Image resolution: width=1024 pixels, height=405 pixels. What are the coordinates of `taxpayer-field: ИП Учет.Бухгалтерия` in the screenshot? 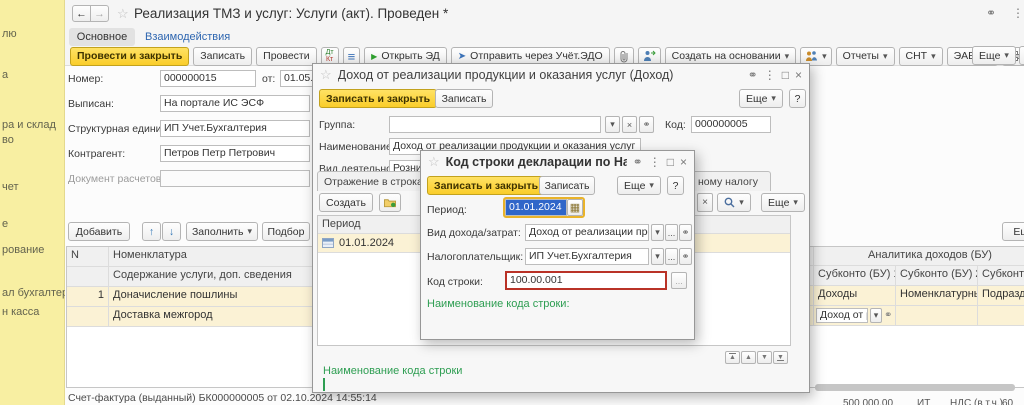 It's located at (587, 256).